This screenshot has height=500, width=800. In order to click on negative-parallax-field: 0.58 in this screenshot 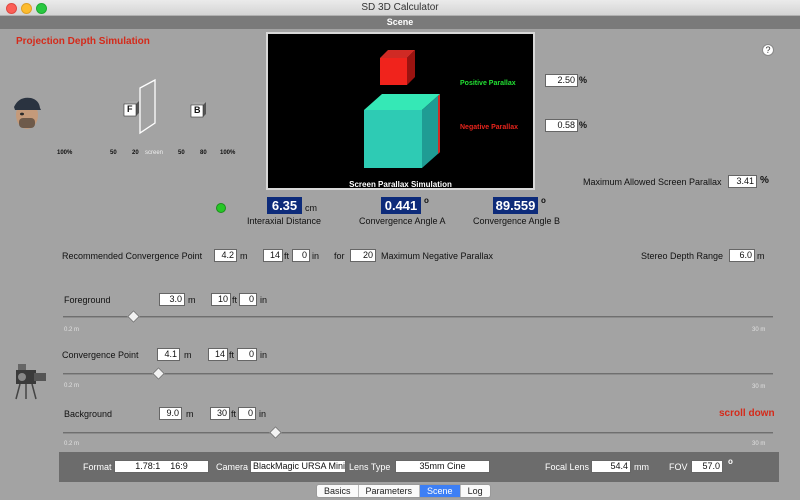, I will do `click(561, 125)`.